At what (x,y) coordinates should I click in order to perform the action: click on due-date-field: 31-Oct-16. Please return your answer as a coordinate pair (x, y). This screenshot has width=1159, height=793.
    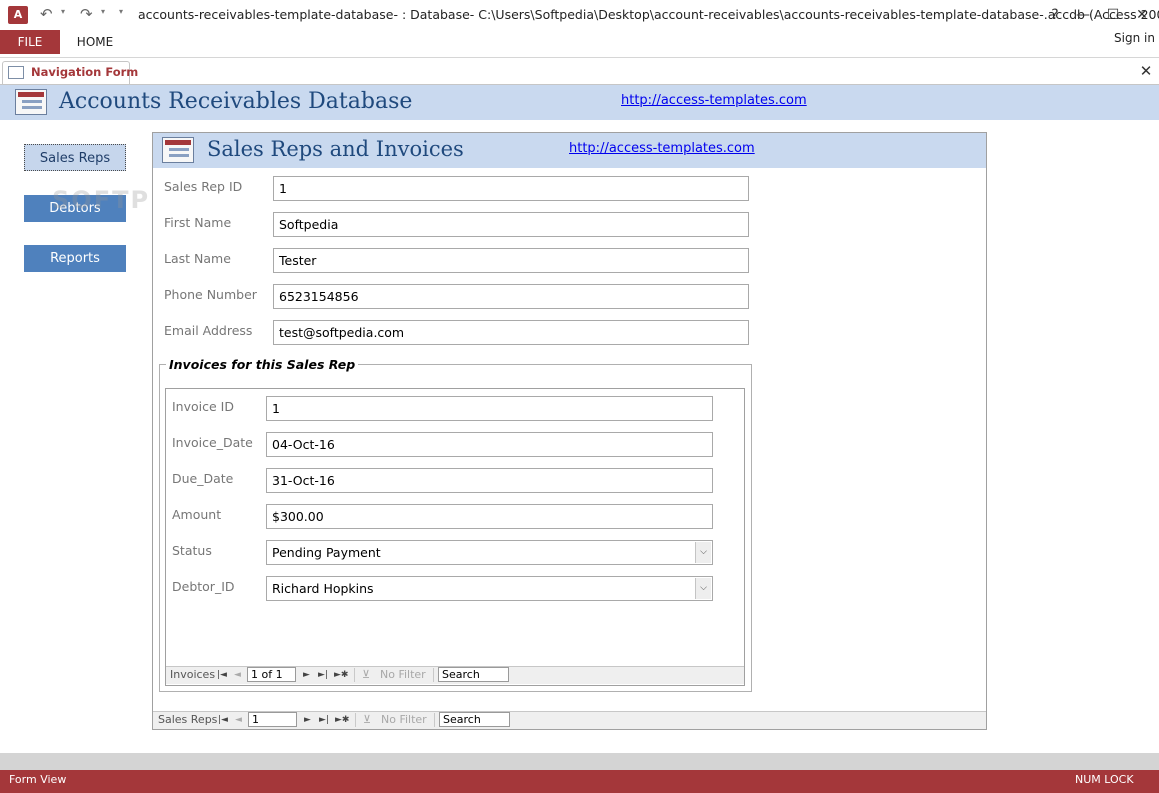
    Looking at the image, I should click on (489, 480).